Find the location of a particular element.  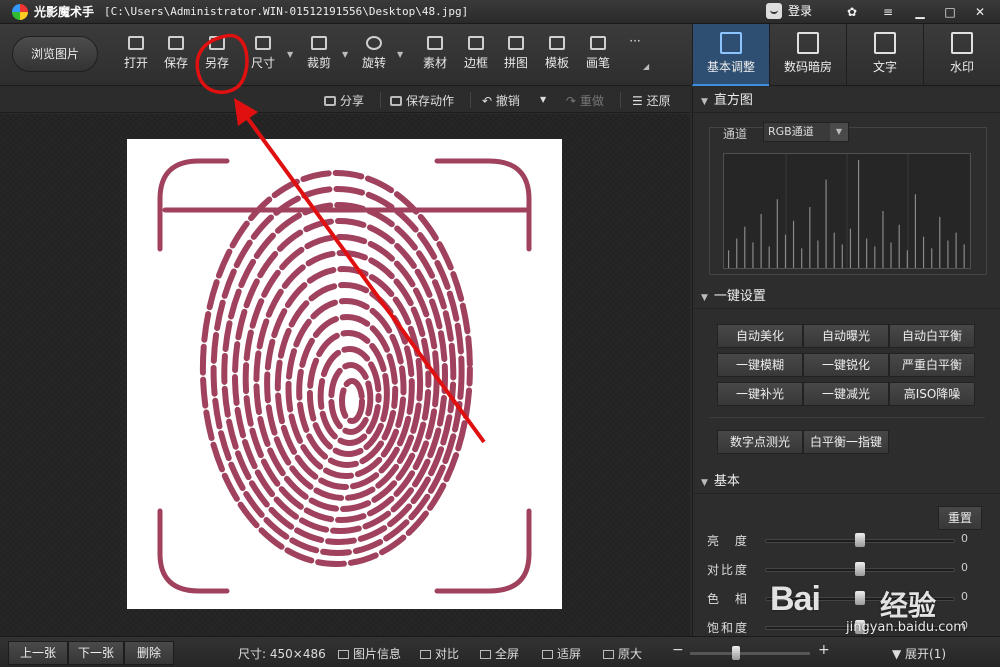

channel-select: RGB通道 ▼ is located at coordinates (806, 132).